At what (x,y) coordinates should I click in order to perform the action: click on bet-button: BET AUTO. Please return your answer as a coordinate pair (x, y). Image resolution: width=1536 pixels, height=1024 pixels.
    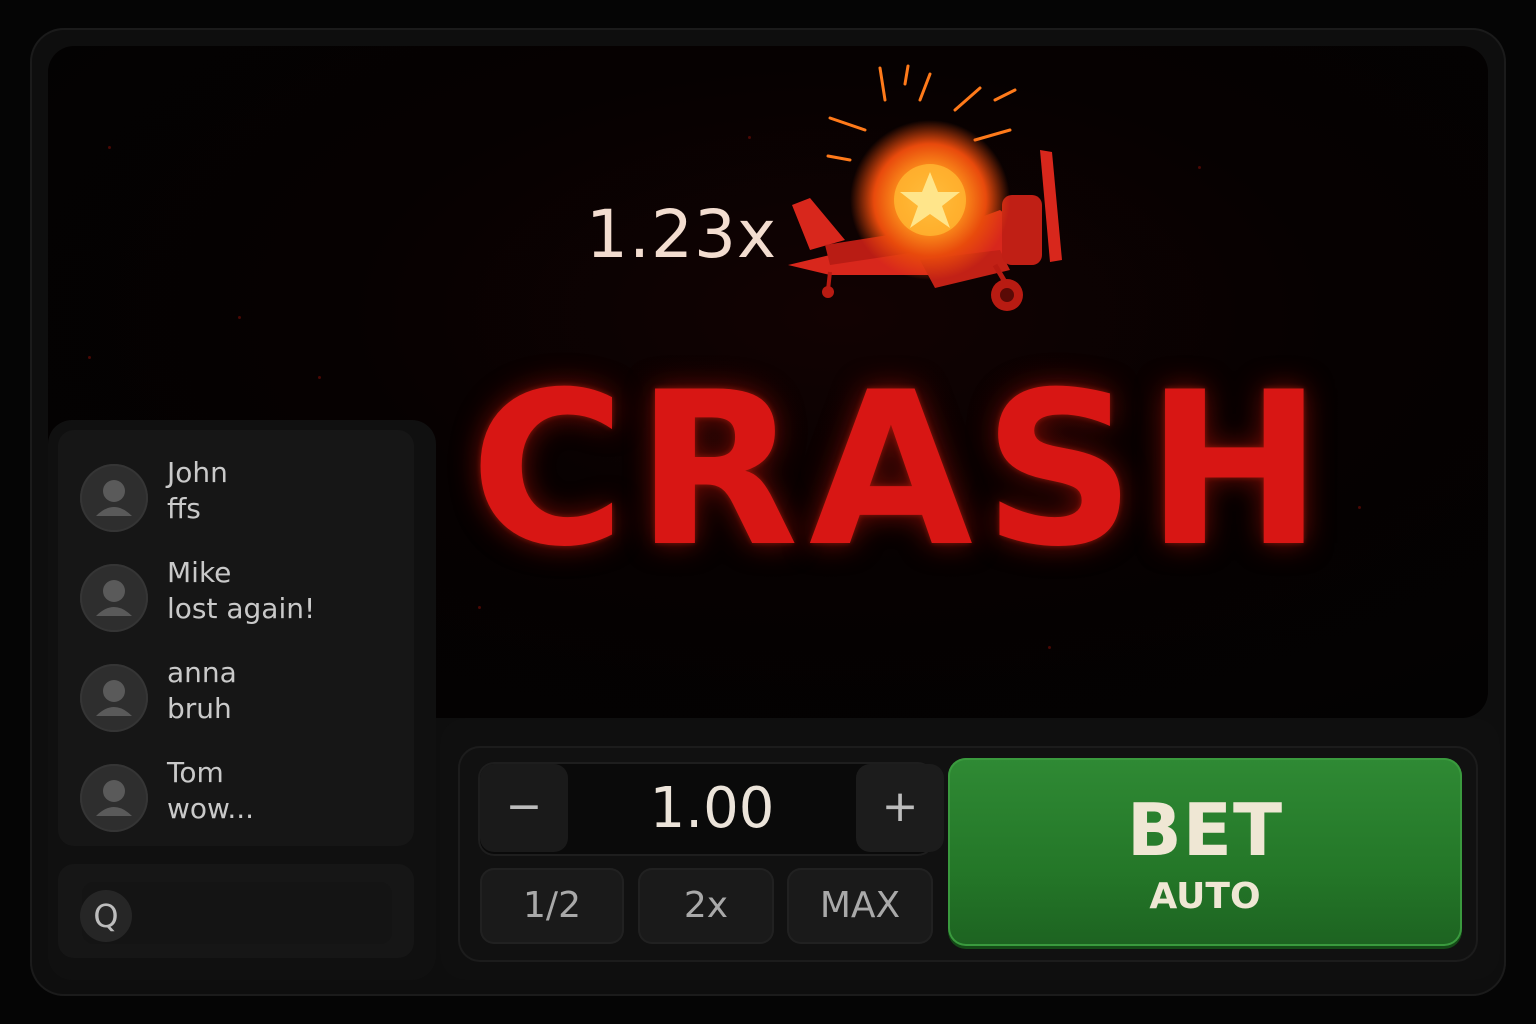
    Looking at the image, I should click on (1205, 852).